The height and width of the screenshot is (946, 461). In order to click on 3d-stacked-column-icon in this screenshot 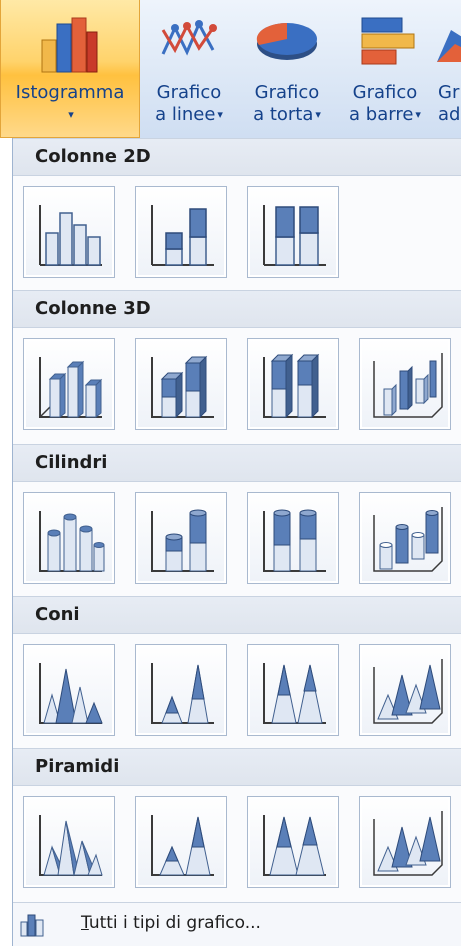, I will do `click(182, 387)`.